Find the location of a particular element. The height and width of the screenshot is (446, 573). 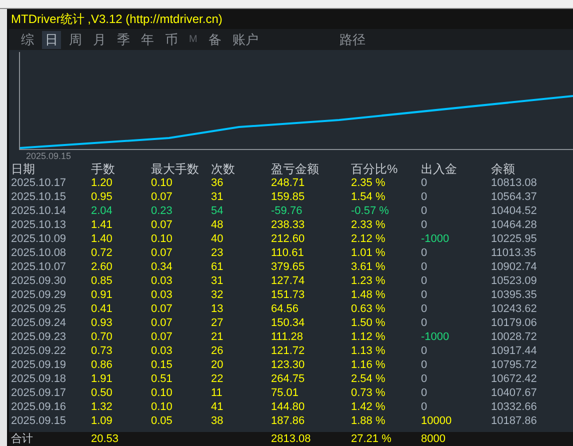

table-cell-text: 2025.09.24 is located at coordinates (39, 323).